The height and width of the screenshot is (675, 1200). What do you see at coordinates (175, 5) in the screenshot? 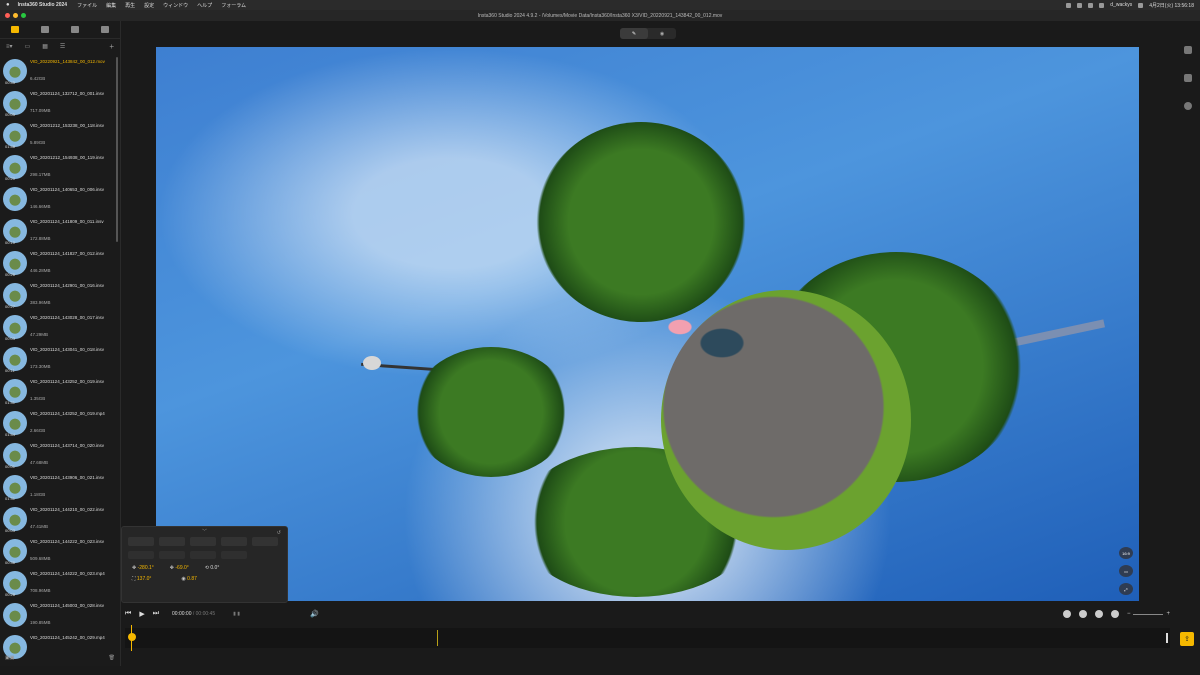
I see `menu-window: ウィンドウ` at bounding box center [175, 5].